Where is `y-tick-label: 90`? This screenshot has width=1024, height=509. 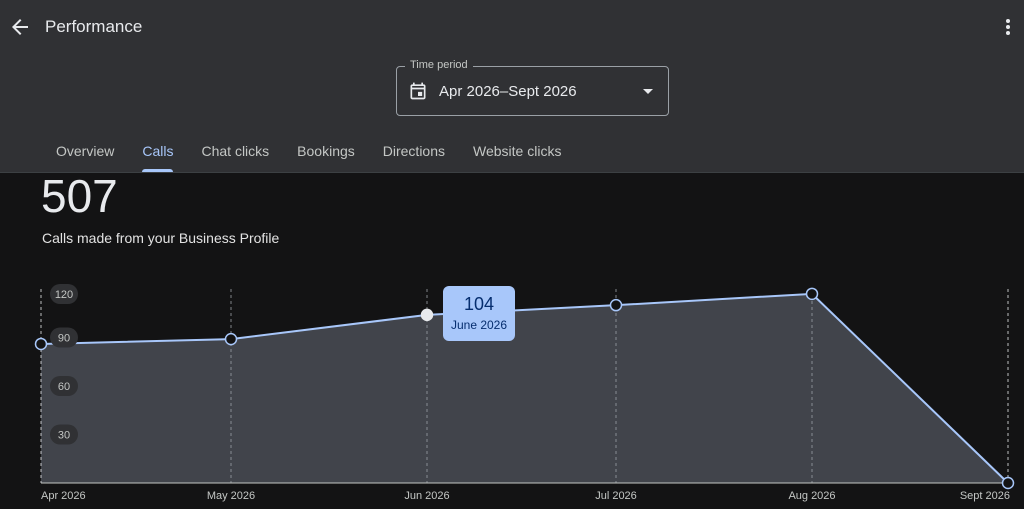 y-tick-label: 90 is located at coordinates (64, 339).